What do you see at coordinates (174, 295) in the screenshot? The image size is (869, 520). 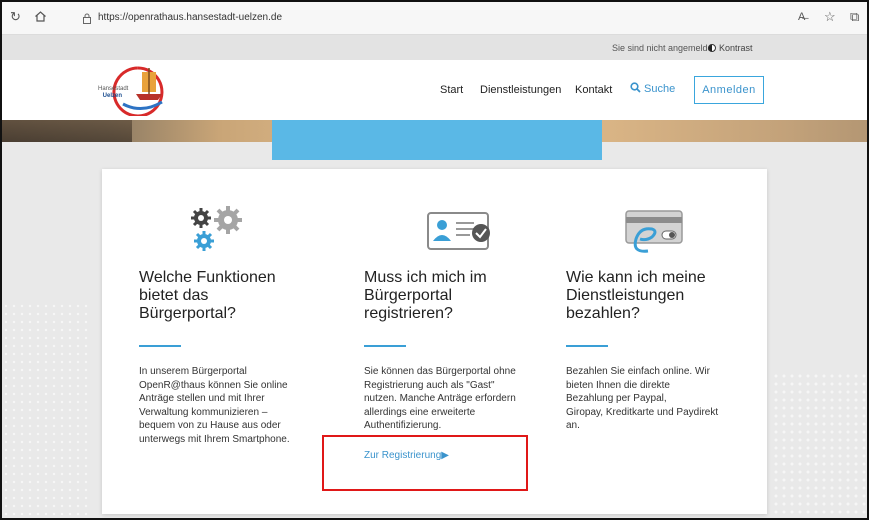 I see `title-line: bietet das` at bounding box center [174, 295].